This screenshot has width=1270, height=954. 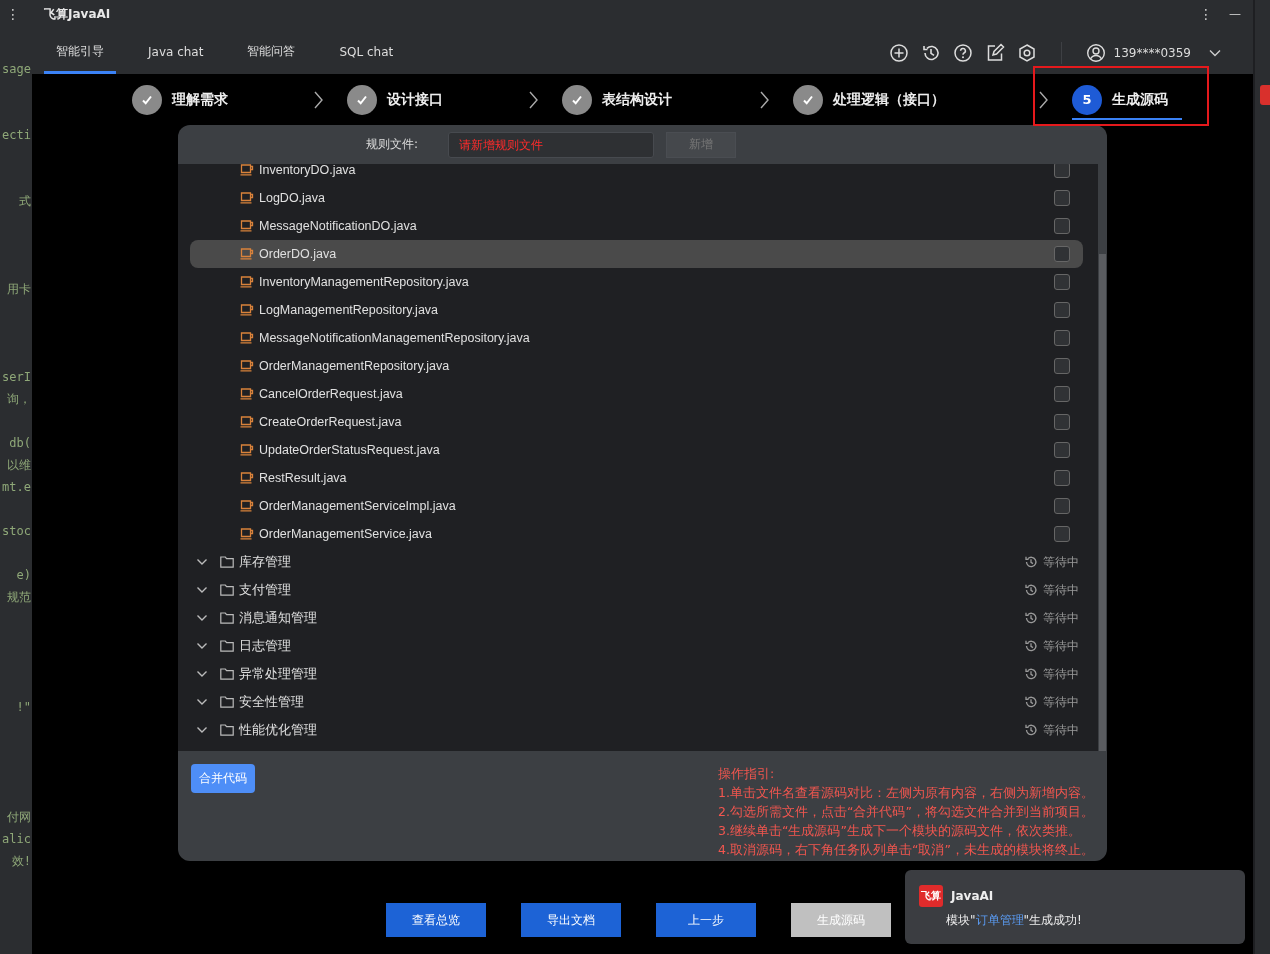 I want to click on scrollbar-thumb, so click(x=1102, y=502).